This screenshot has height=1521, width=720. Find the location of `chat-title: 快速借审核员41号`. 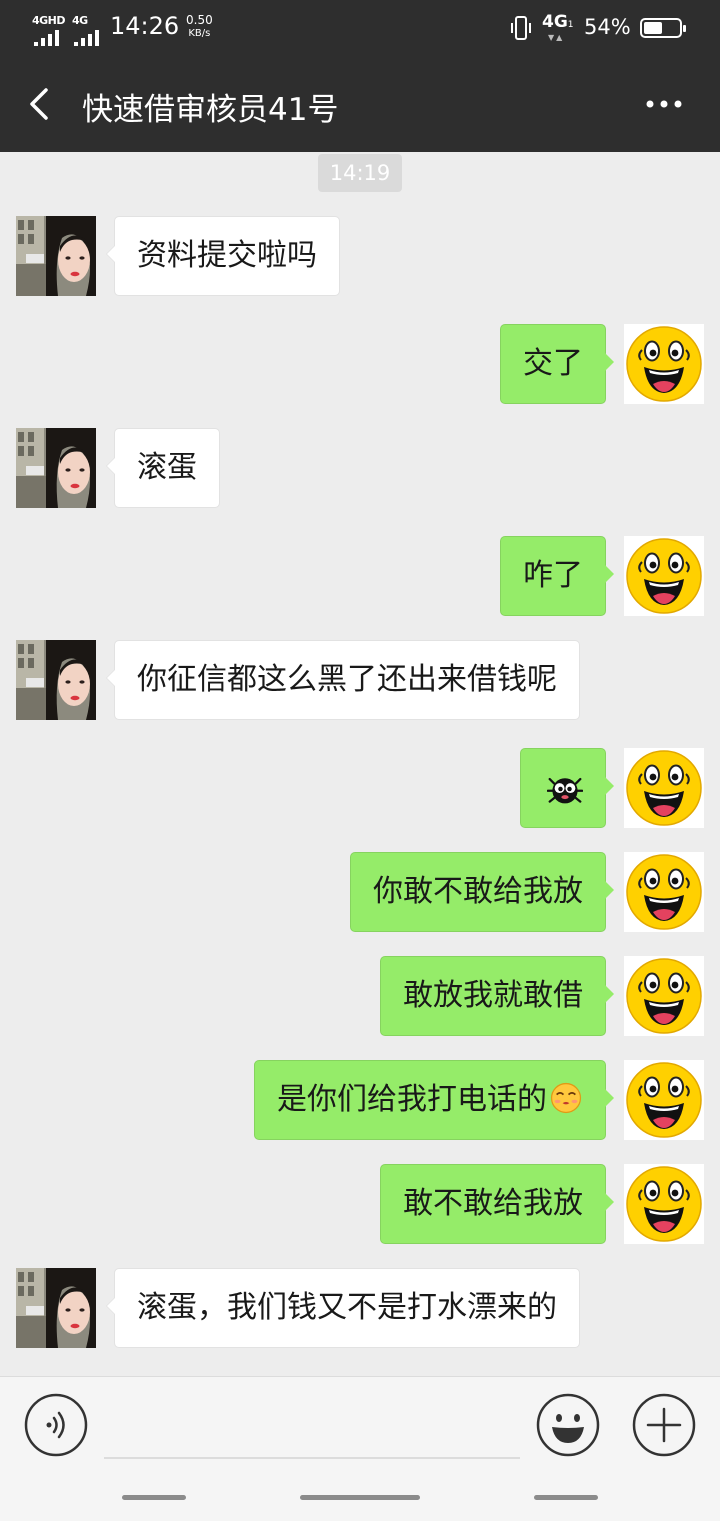

chat-title: 快速借审核员41号 is located at coordinates (210, 110).